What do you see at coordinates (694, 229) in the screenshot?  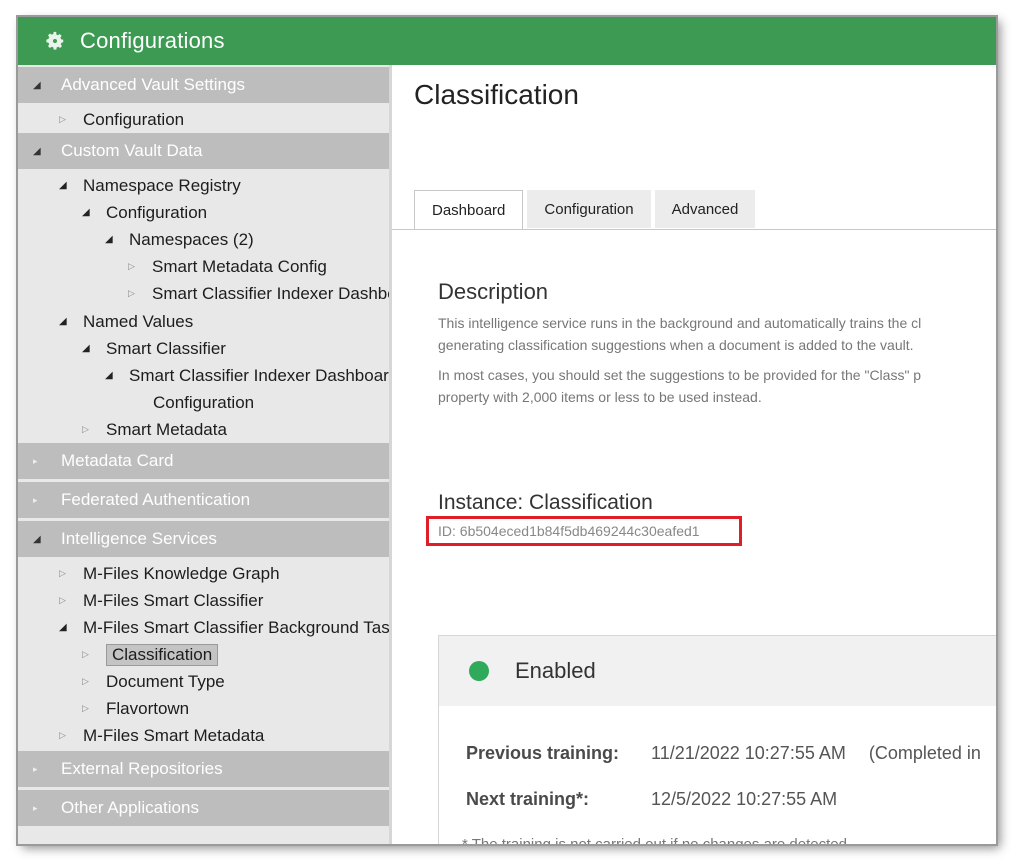 I see `tab-divider` at bounding box center [694, 229].